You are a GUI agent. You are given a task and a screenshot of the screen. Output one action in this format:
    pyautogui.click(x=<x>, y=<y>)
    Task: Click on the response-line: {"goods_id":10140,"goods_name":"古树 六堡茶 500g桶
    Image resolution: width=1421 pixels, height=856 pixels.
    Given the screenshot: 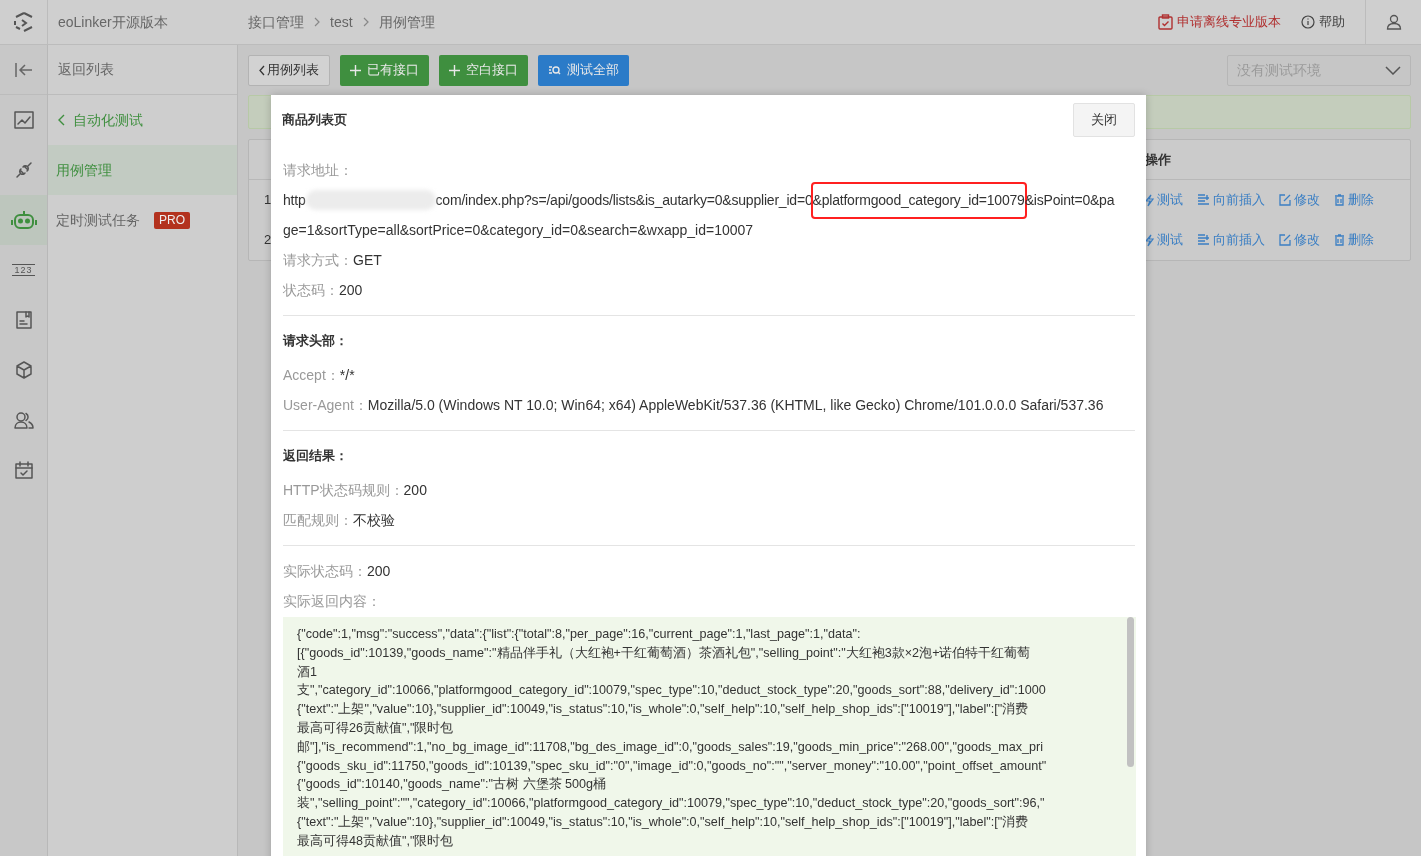 What is the action you would take?
    pyautogui.click(x=452, y=785)
    